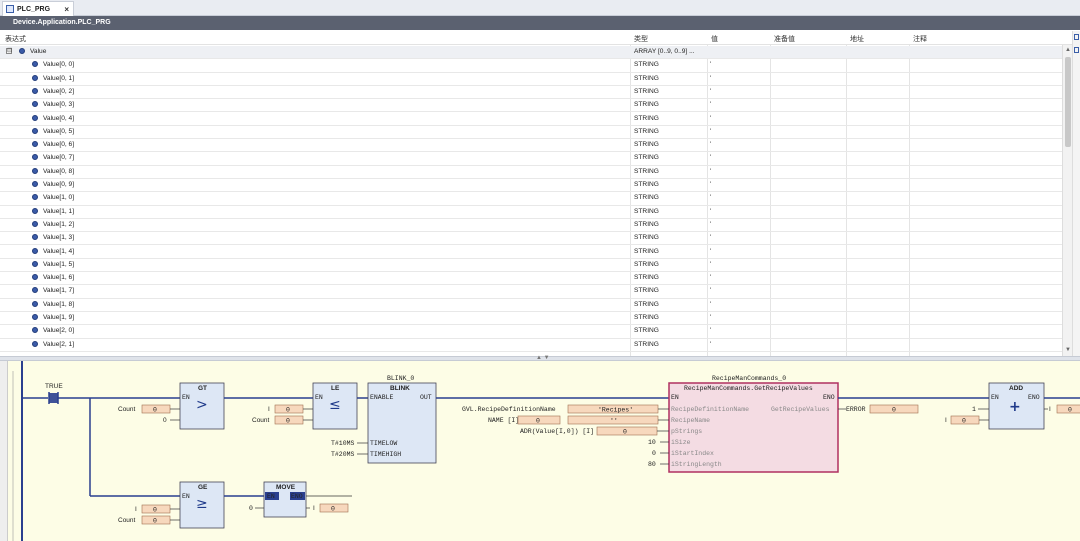  What do you see at coordinates (66, 9) in the screenshot?
I see `close-icon: ×` at bounding box center [66, 9].